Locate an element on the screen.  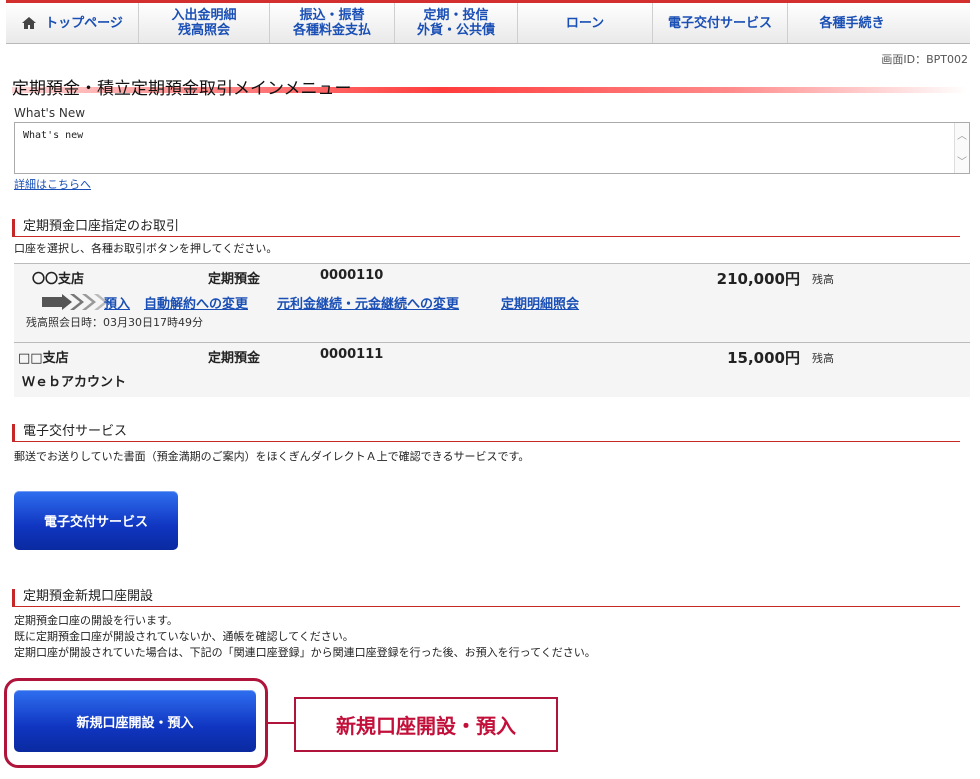
callout-connector is located at coordinates (281, 723).